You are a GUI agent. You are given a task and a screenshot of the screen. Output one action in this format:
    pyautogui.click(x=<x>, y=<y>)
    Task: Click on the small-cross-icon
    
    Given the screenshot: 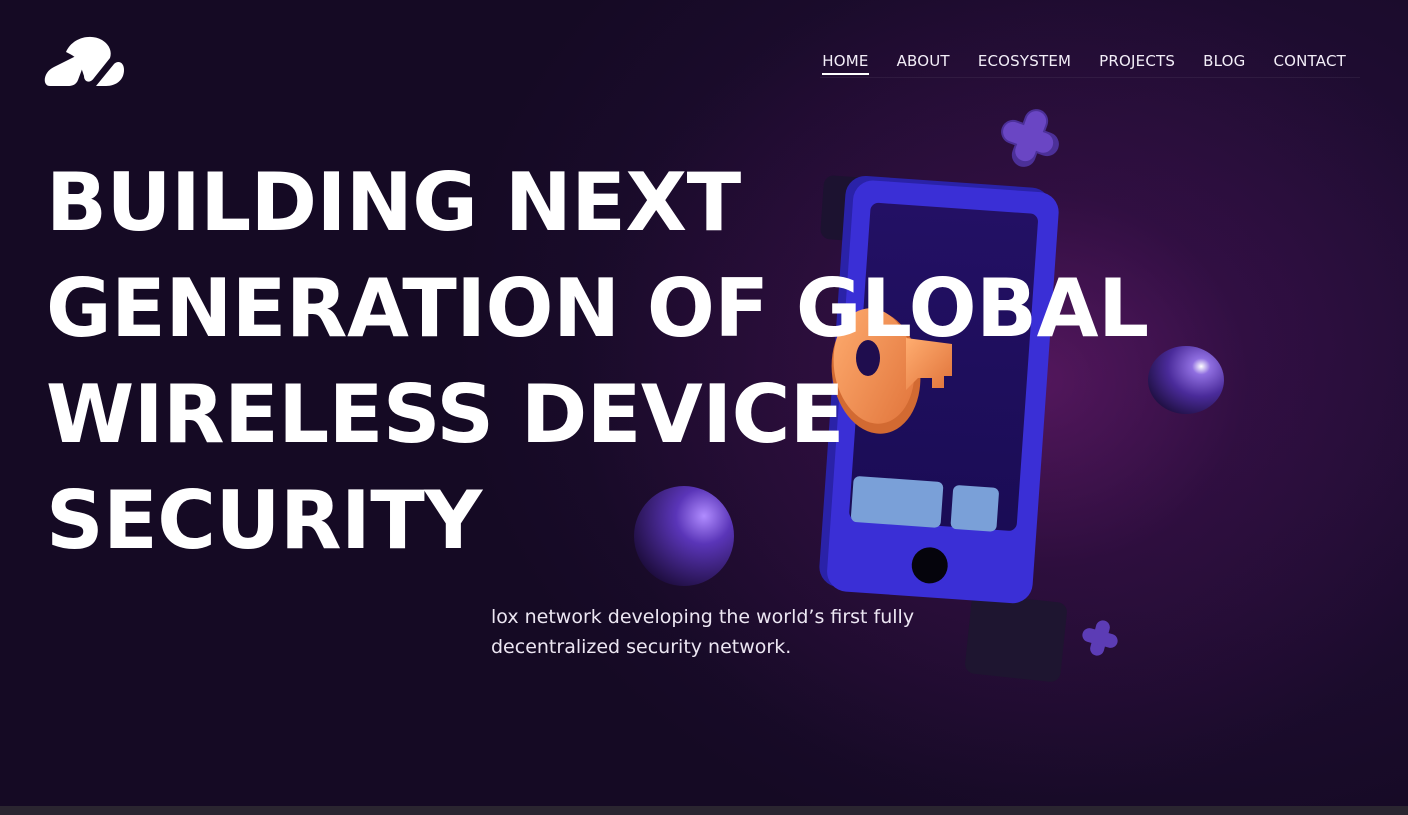 What is the action you would take?
    pyautogui.click(x=1100, y=638)
    